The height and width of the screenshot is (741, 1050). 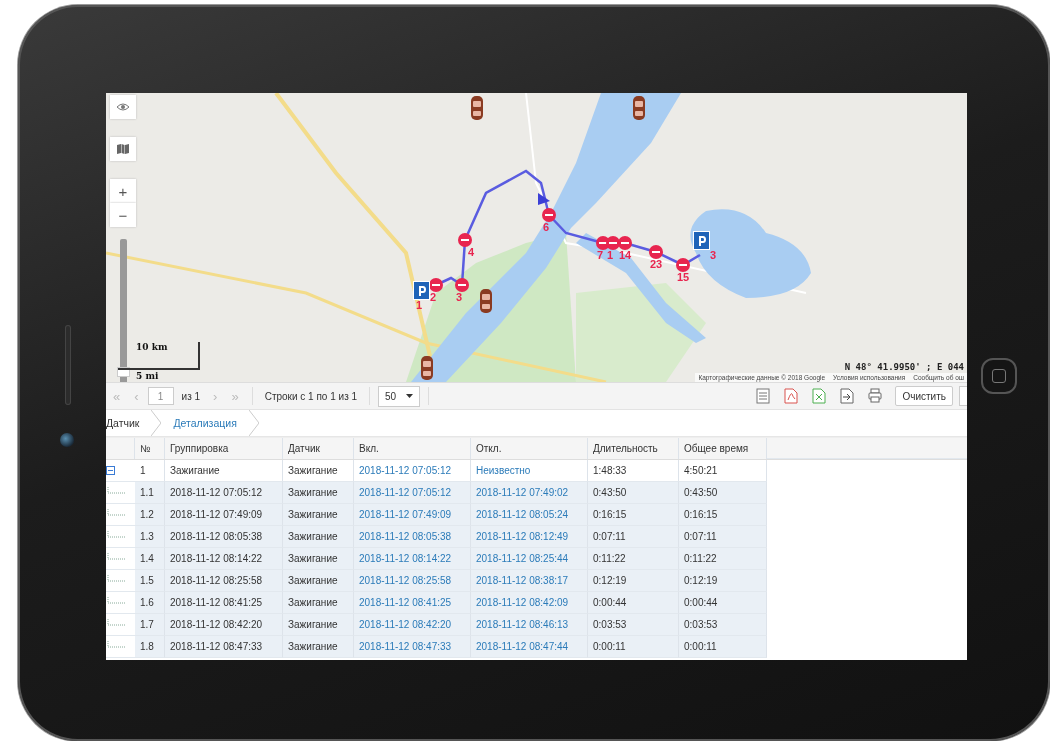 What do you see at coordinates (683, 277) in the screenshot?
I see `stop-number: 15` at bounding box center [683, 277].